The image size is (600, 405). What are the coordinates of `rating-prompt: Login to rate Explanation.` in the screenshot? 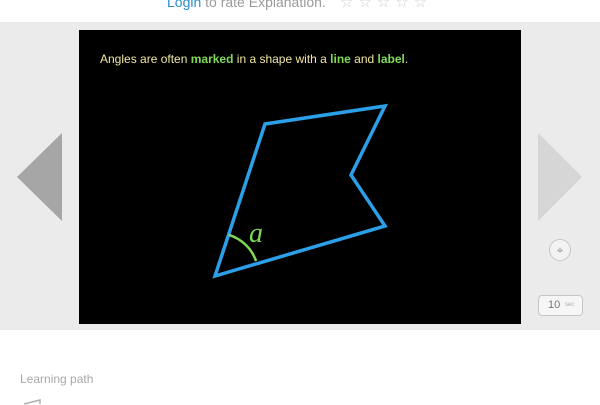 It's located at (246, 5).